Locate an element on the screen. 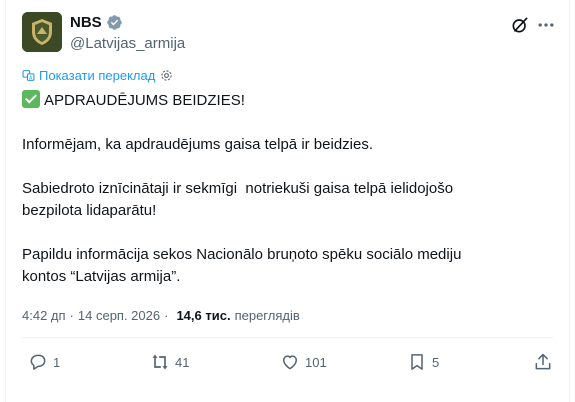 This screenshot has width=575, height=402. retweet-count: 41 is located at coordinates (182, 362).